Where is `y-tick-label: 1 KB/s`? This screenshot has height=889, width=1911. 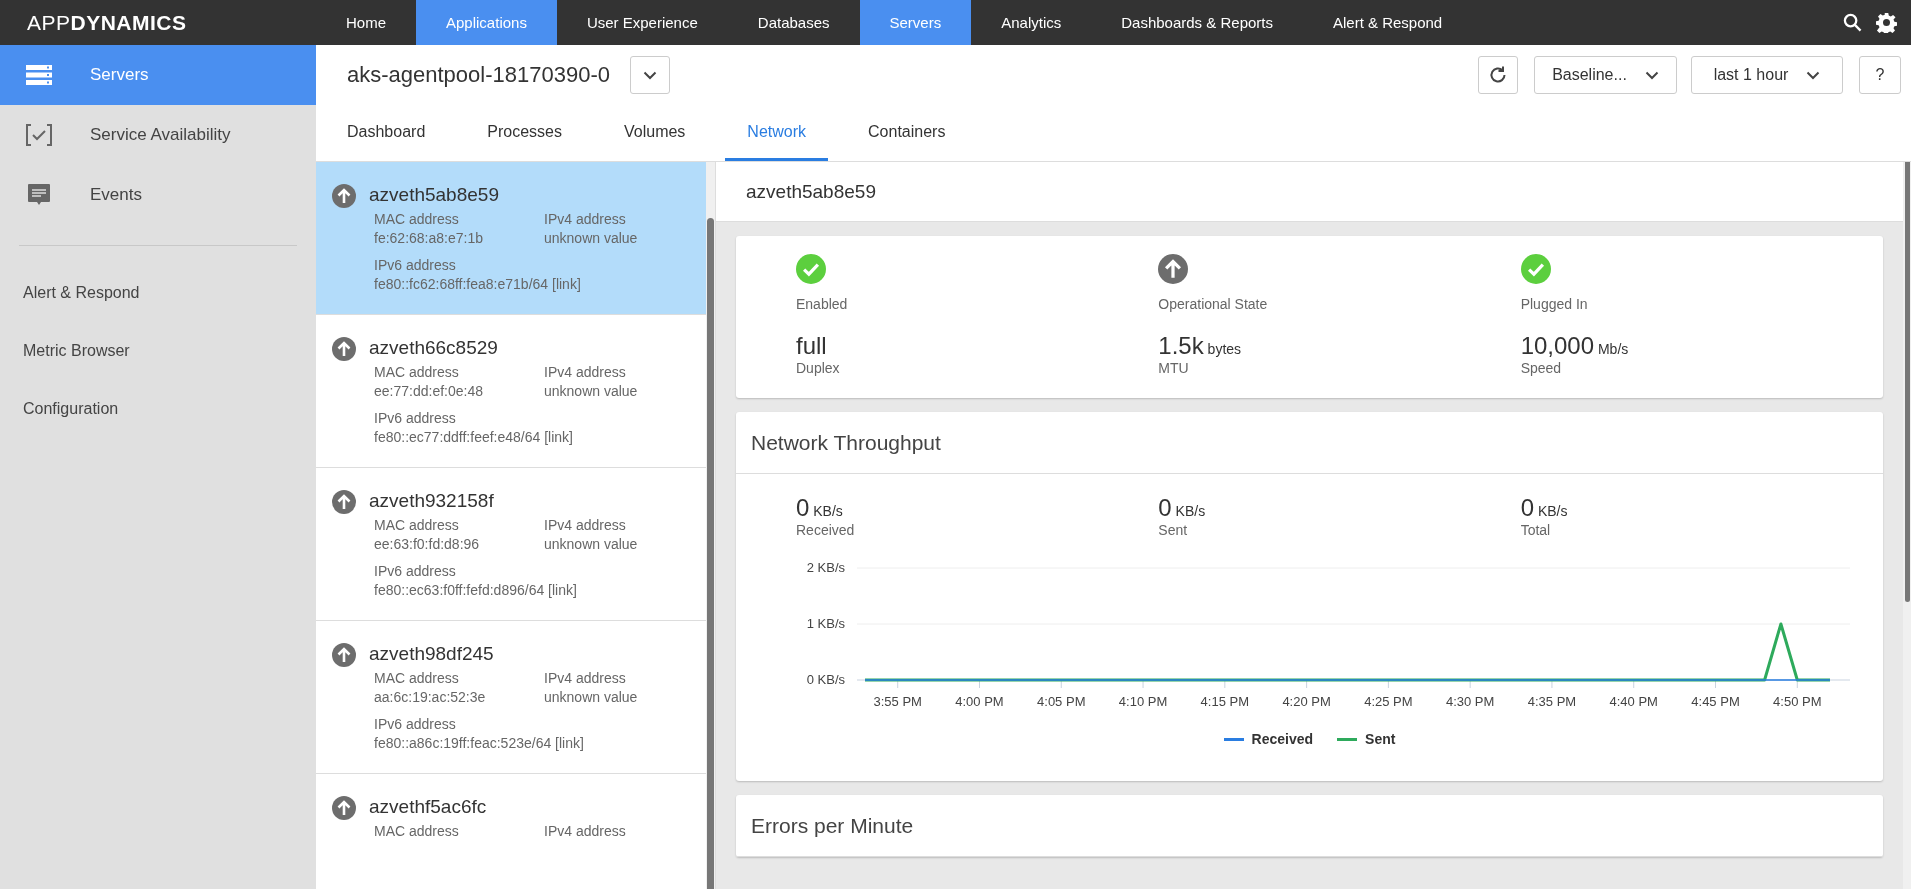 y-tick-label: 1 KB/s is located at coordinates (825, 623).